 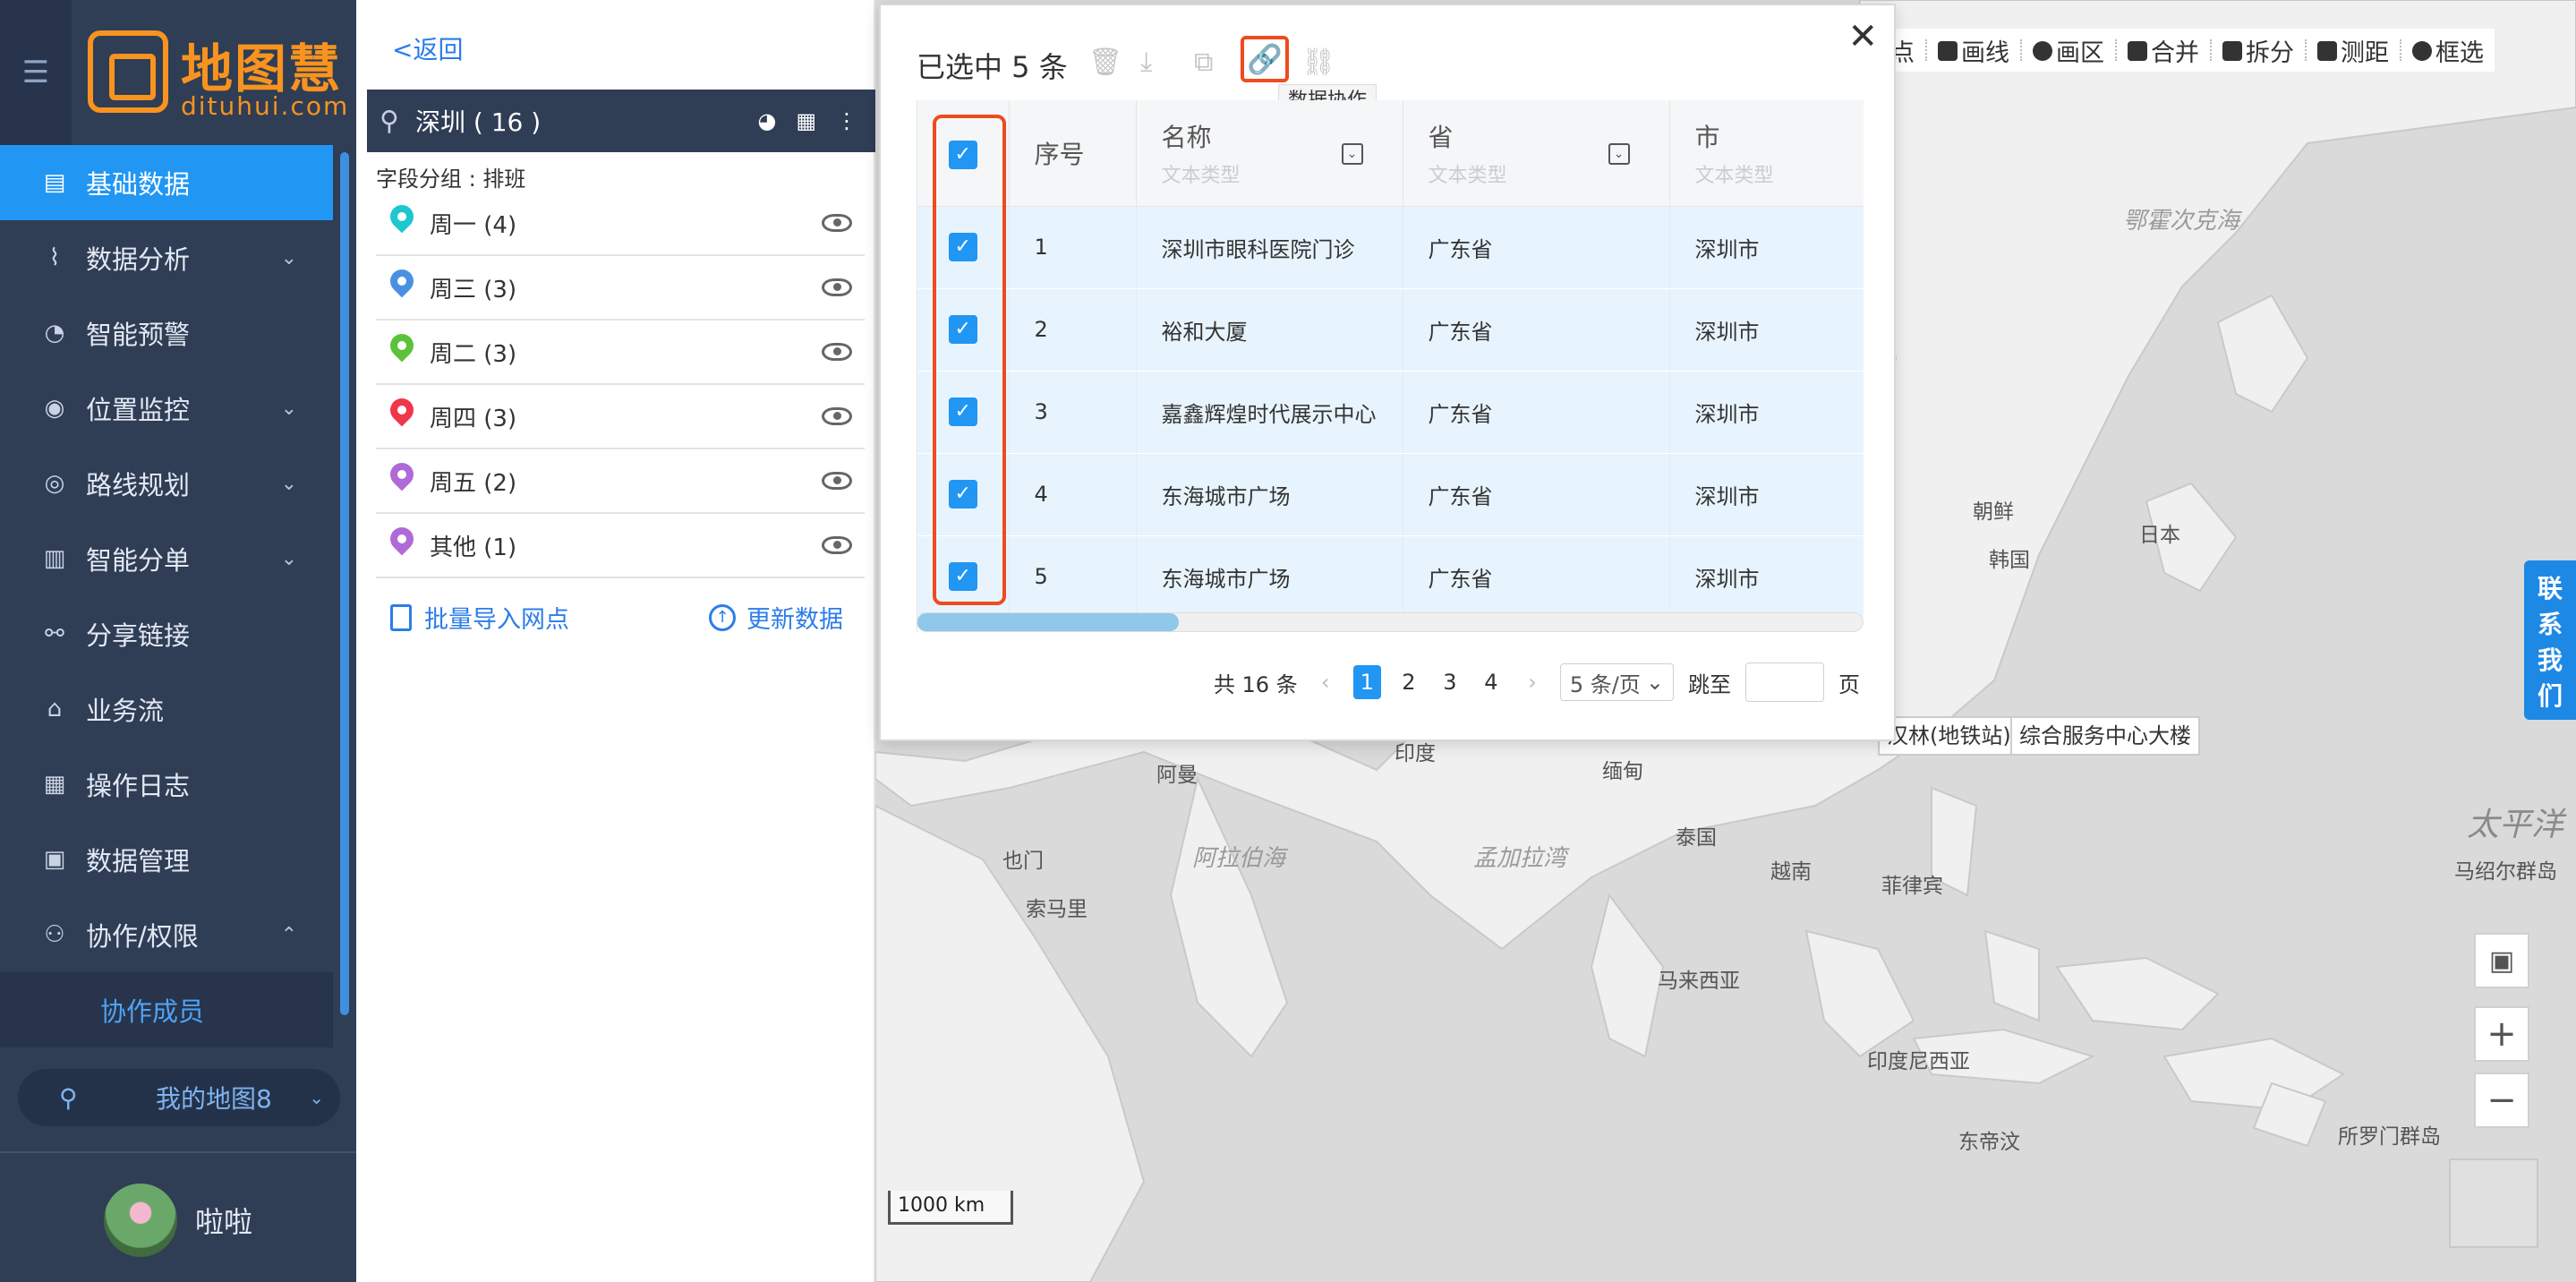 I want to click on download-icon: ⤓, so click(x=1146, y=63).